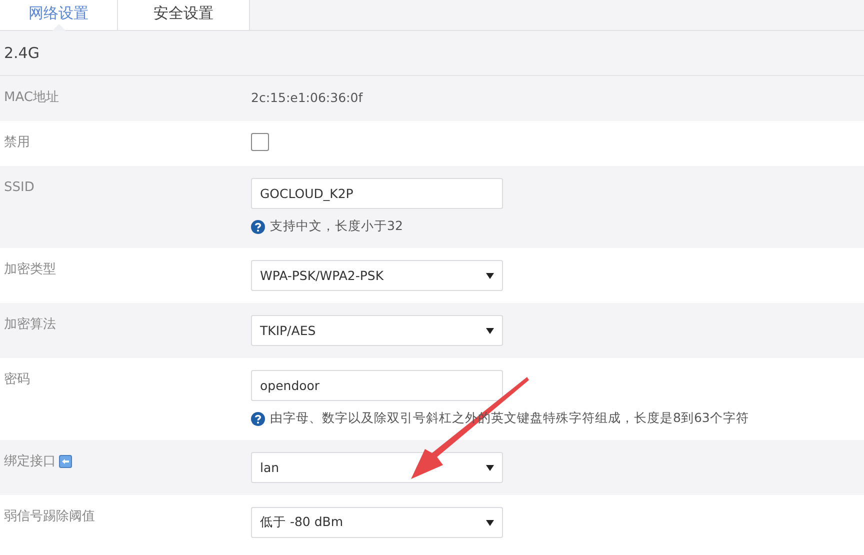 Image resolution: width=864 pixels, height=555 pixels. I want to click on field-label: 密码, so click(17, 380).